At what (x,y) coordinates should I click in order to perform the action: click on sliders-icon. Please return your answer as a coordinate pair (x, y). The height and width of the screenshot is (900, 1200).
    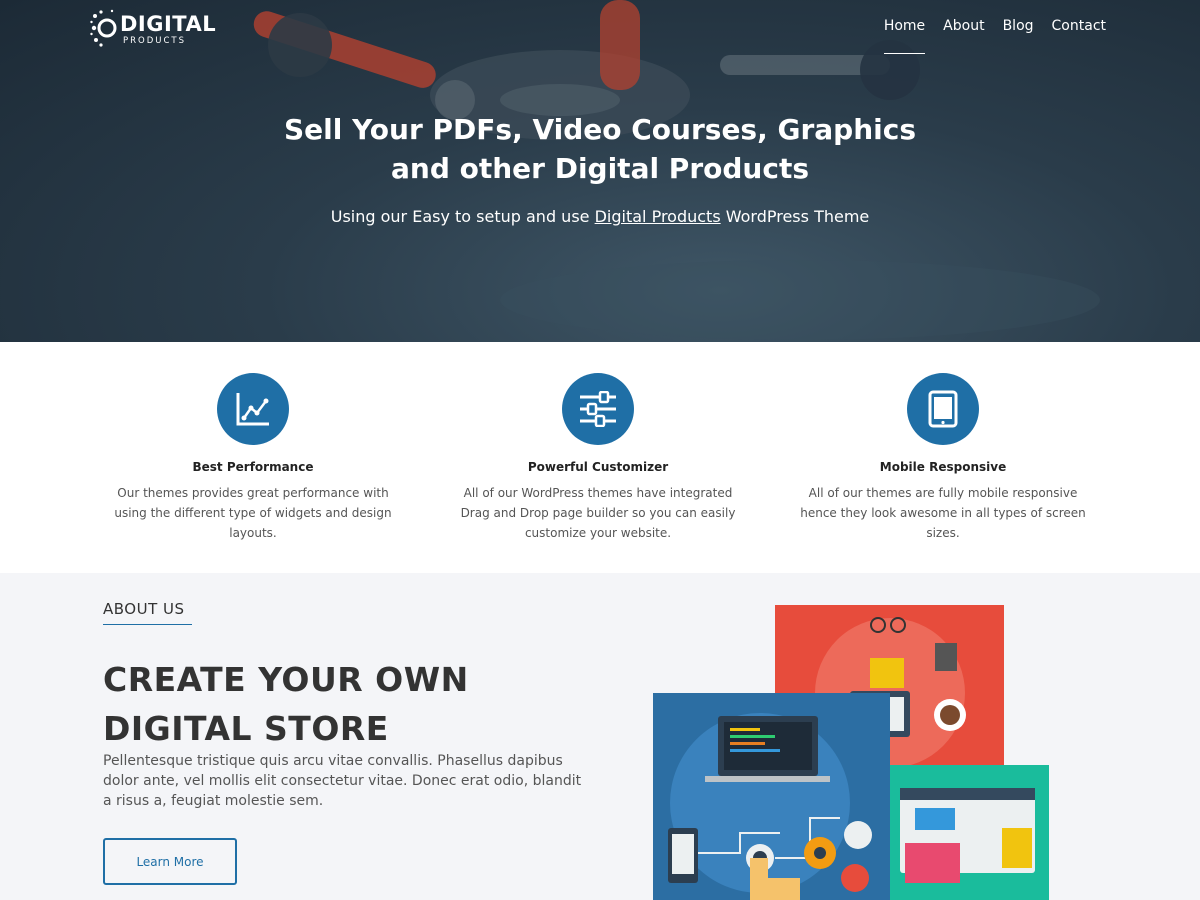
    Looking at the image, I should click on (598, 409).